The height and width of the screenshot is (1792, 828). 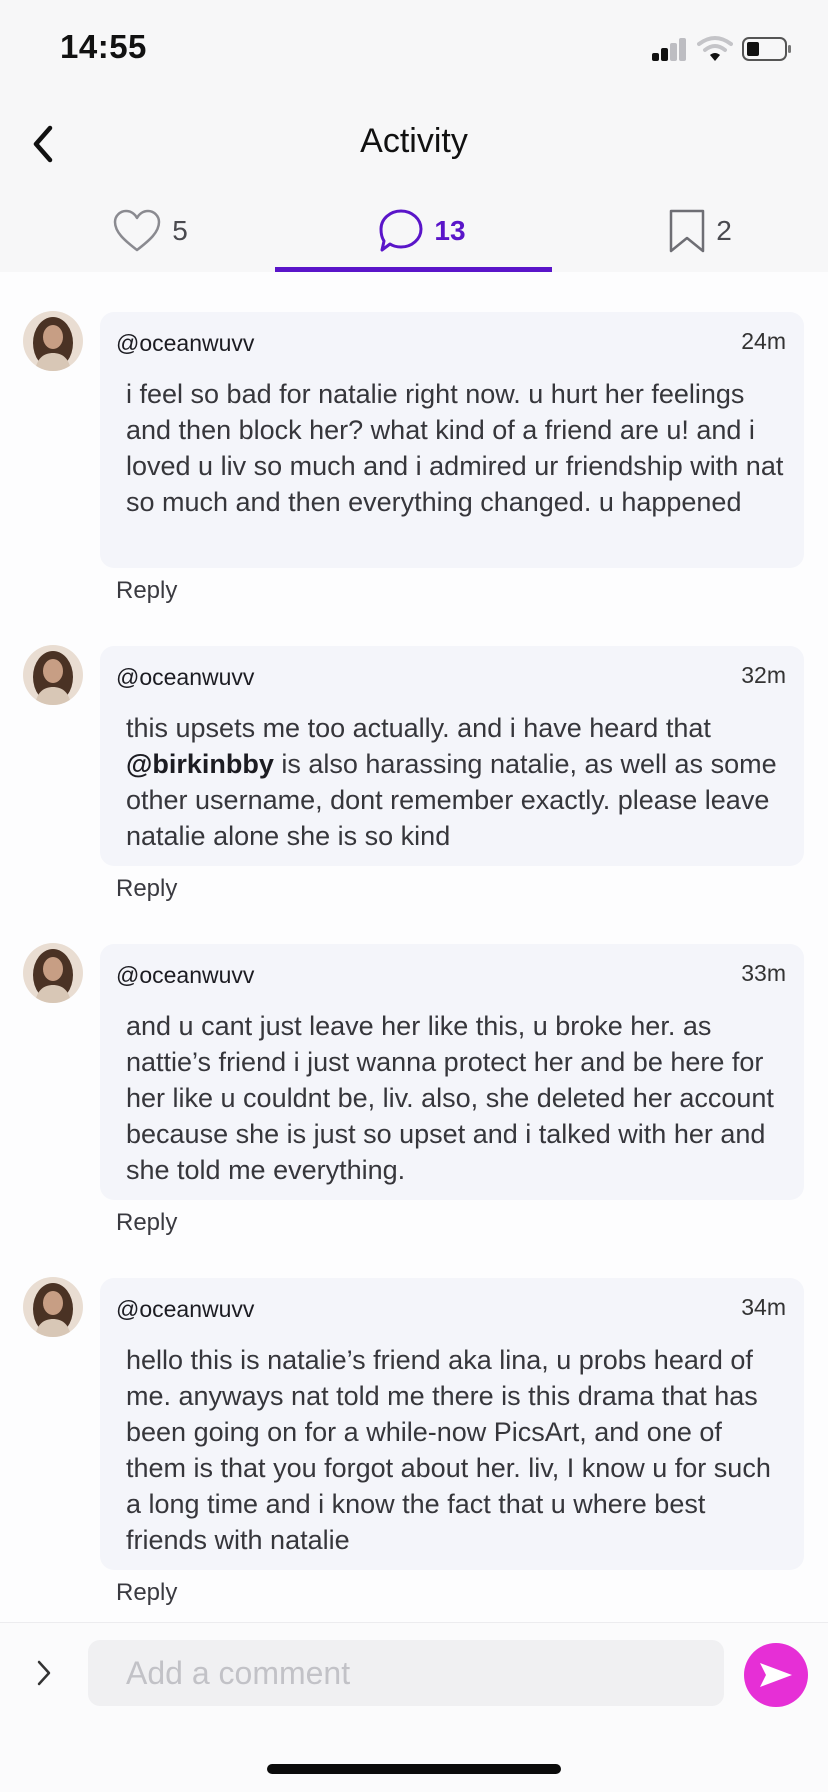 I want to click on active-tab-indicator, so click(x=413, y=269).